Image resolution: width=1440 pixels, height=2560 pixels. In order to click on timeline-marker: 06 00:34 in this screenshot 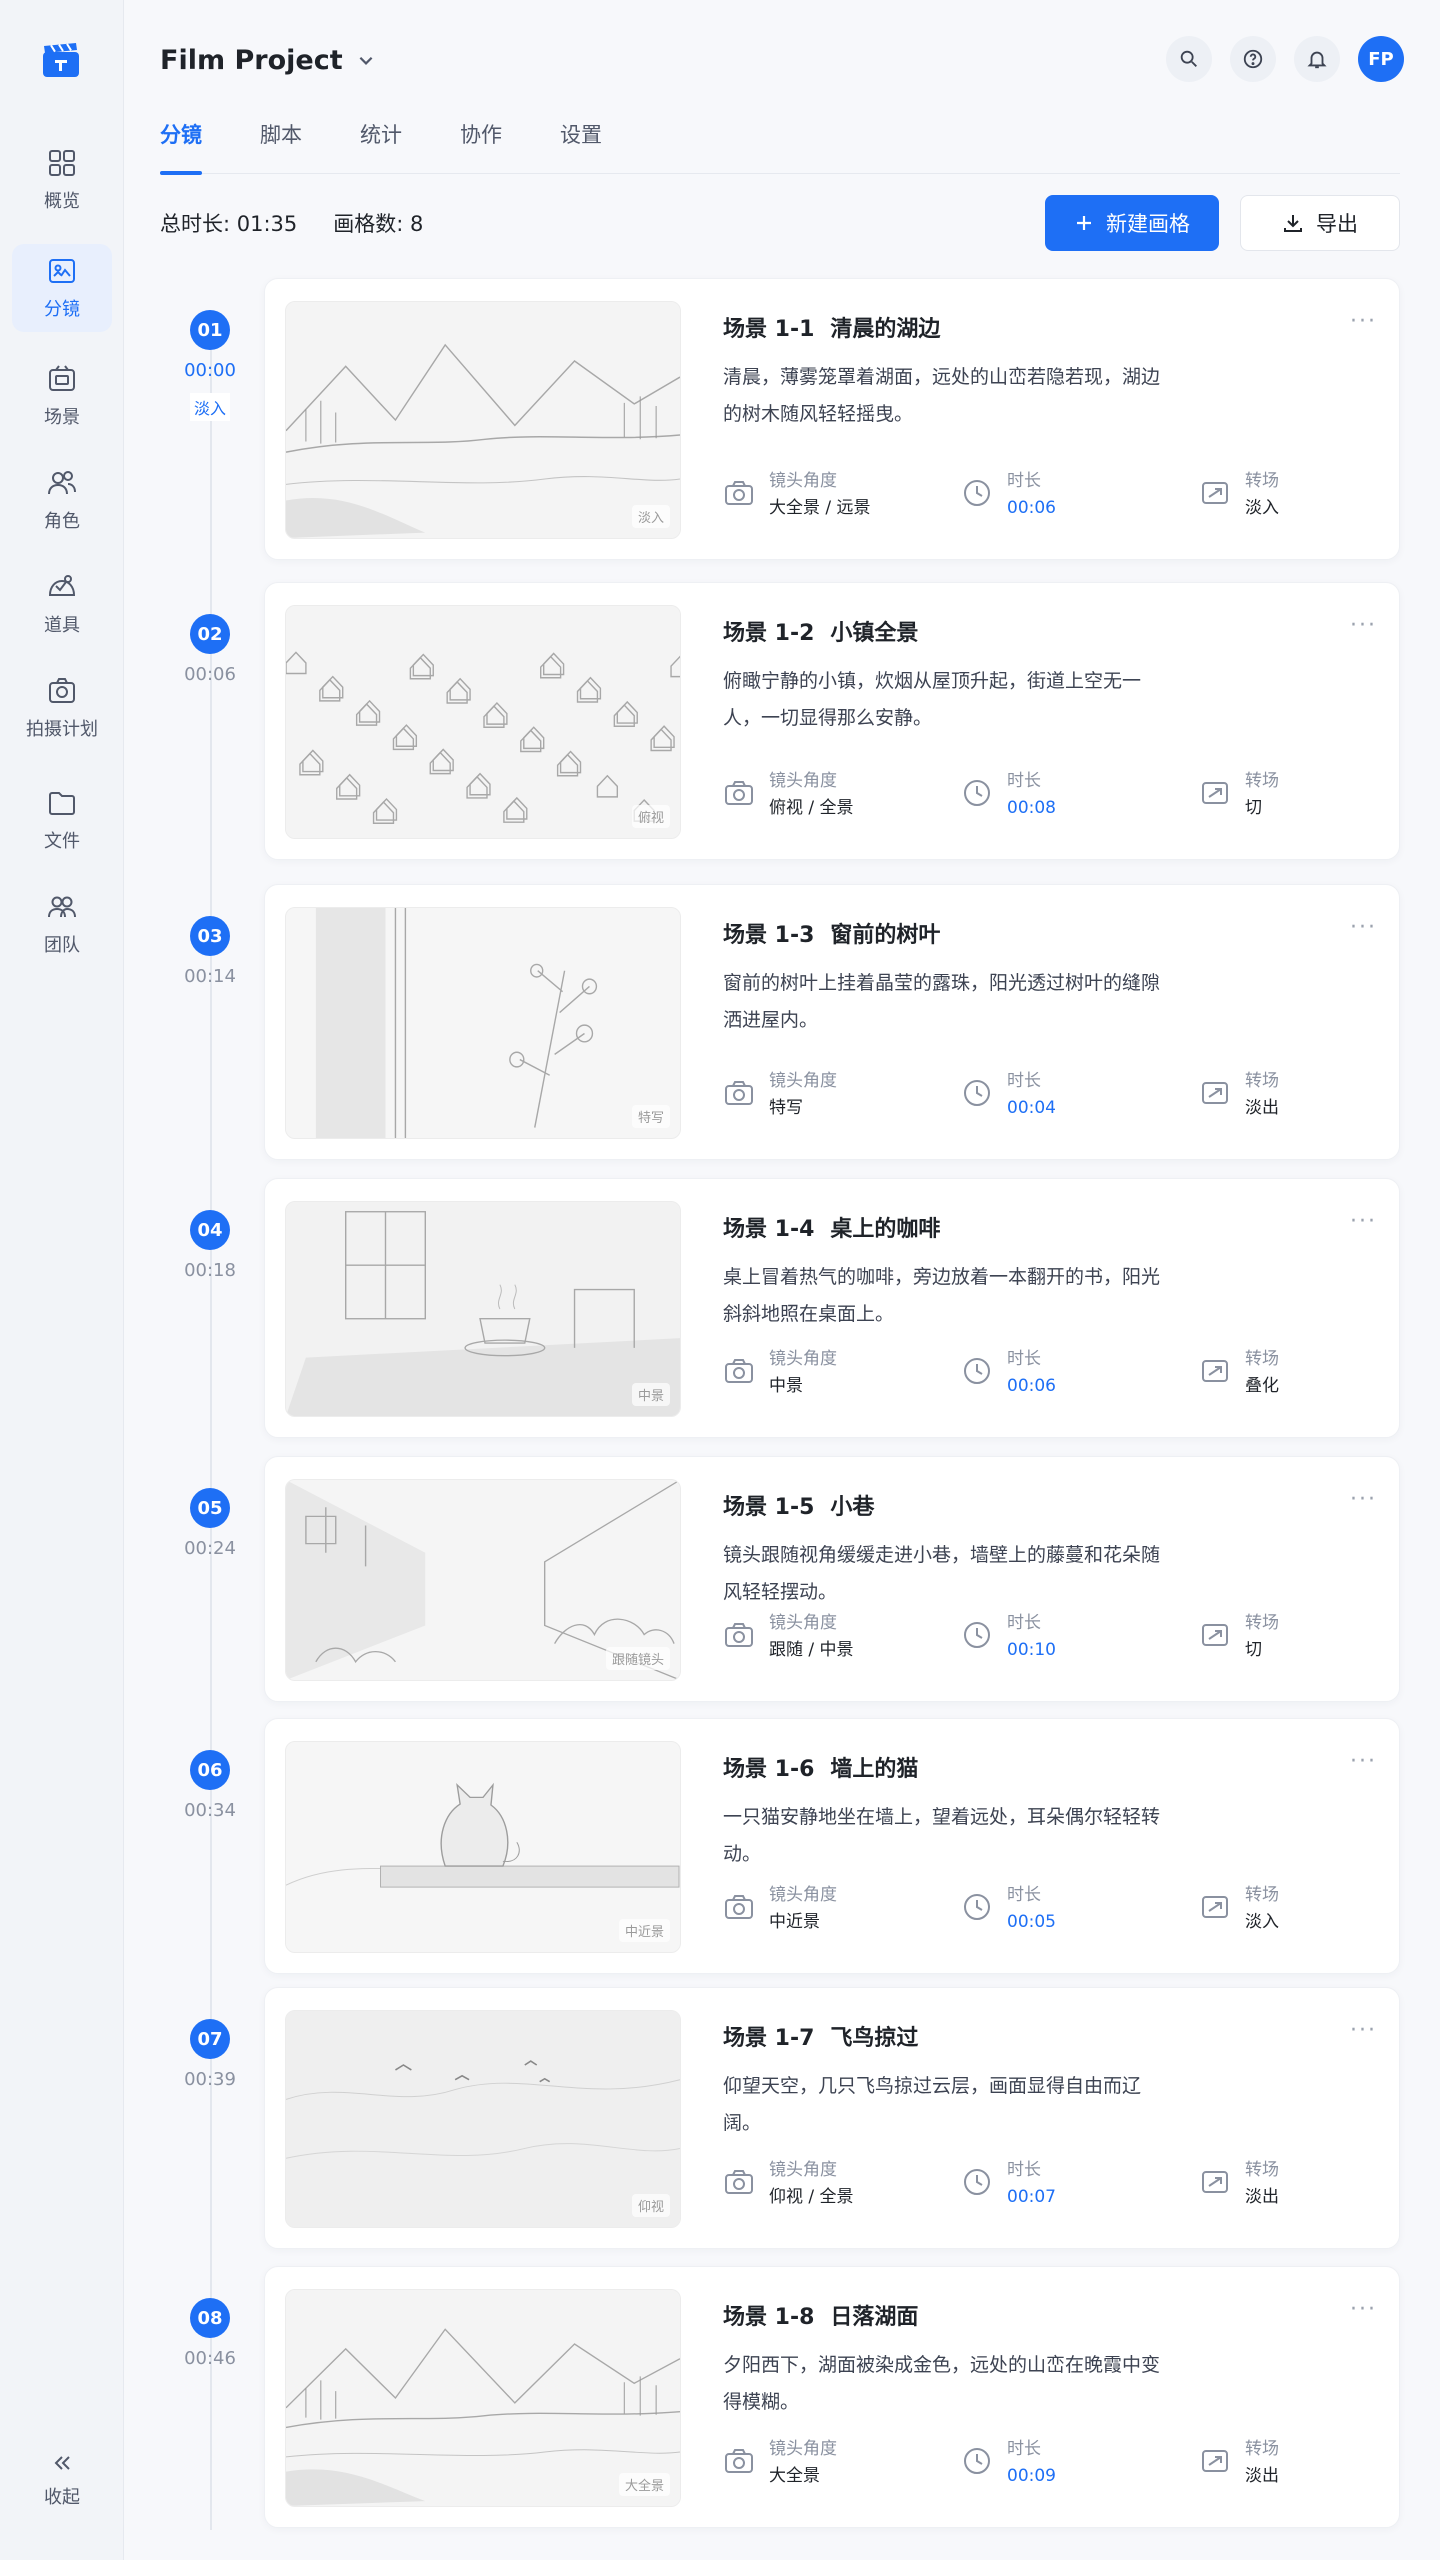, I will do `click(210, 1785)`.